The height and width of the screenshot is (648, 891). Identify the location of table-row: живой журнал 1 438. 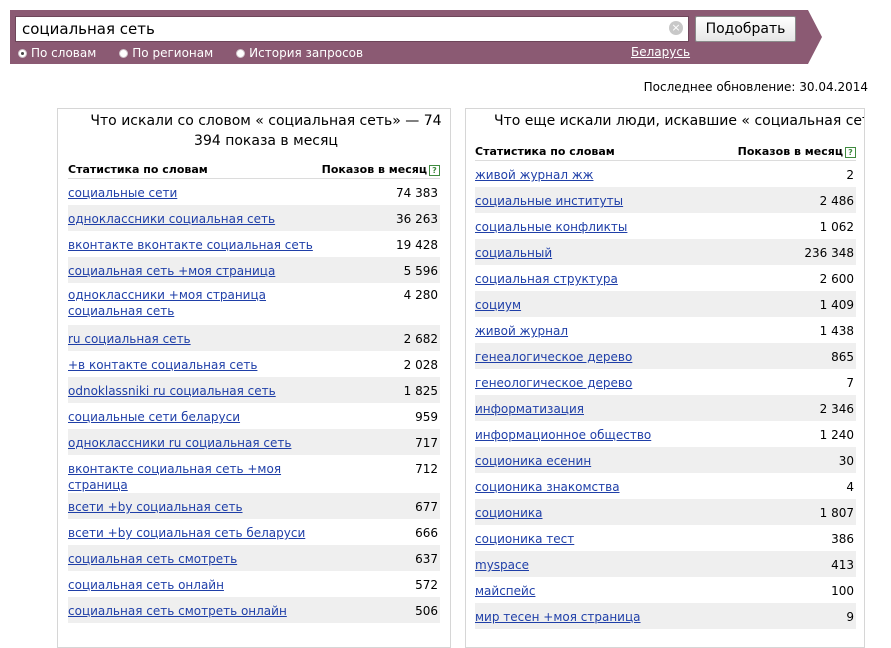
(665, 330).